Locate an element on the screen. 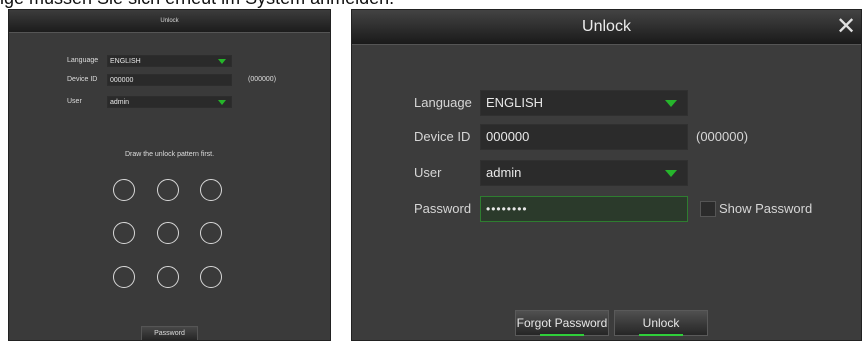  panel-title: Unlock is located at coordinates (169, 21).